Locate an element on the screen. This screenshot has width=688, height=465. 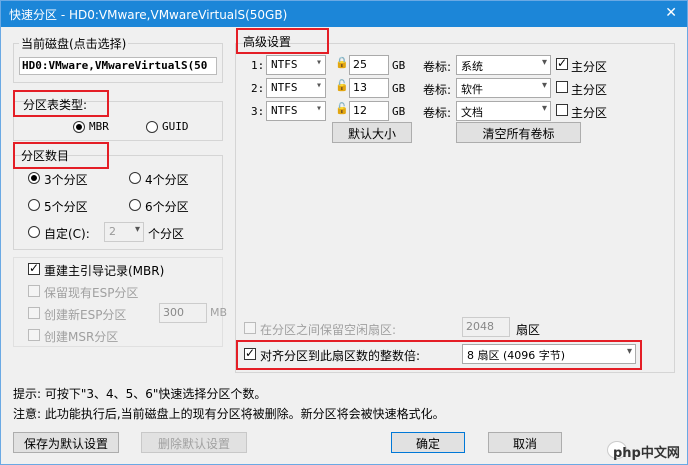
hint-line: 提示: 可按下"3、4、5、6"快速选择分区个数。 is located at coordinates (140, 394).